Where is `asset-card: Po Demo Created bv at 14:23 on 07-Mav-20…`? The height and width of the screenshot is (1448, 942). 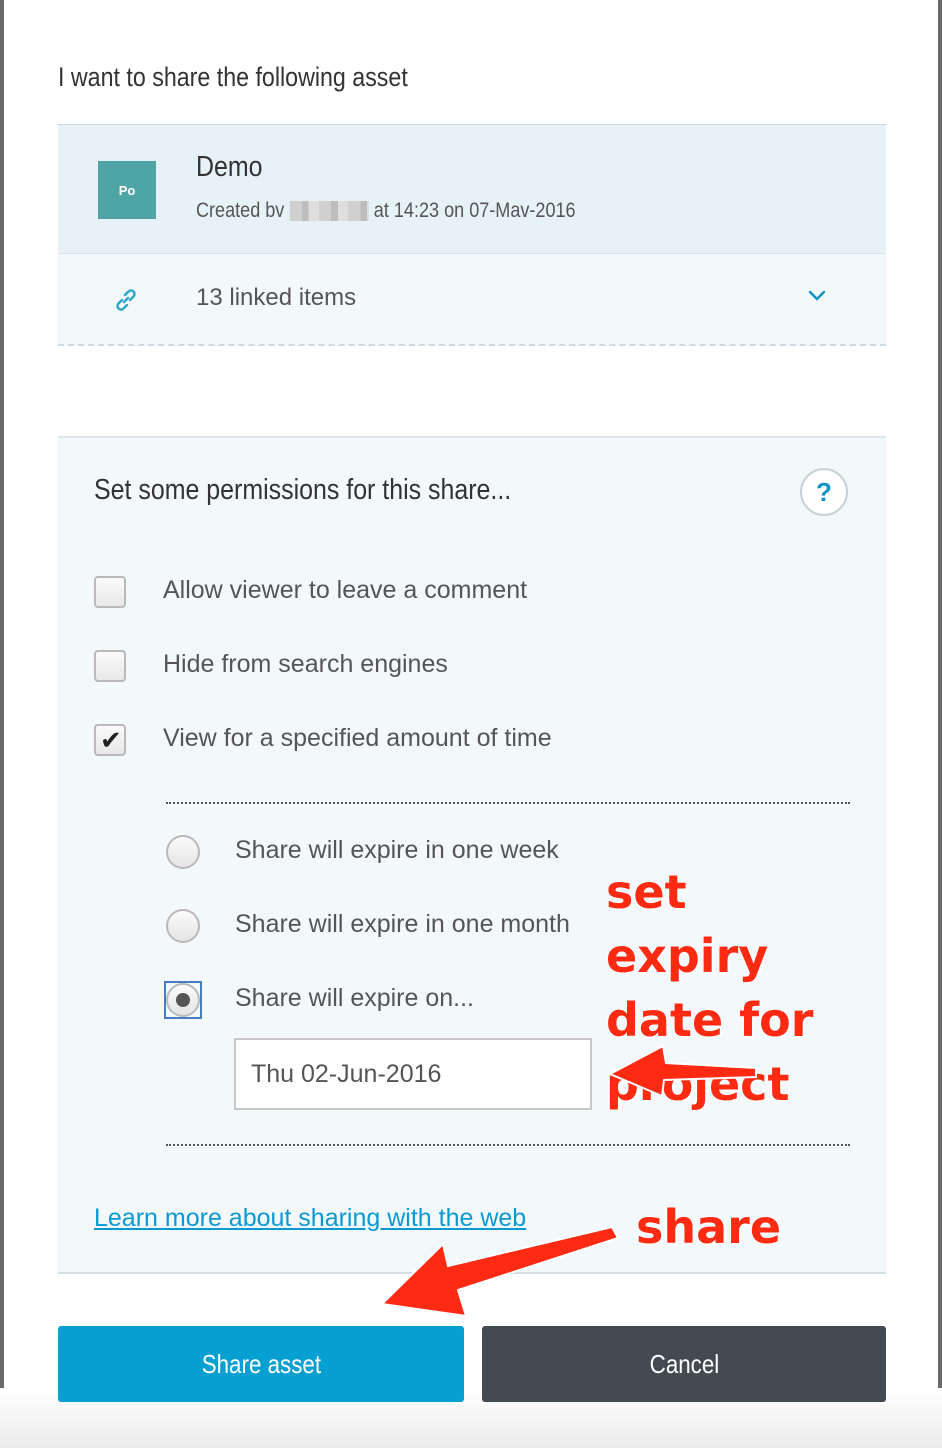
asset-card: Po Demo Created bv at 14:23 on 07-Mav-20… is located at coordinates (472, 189).